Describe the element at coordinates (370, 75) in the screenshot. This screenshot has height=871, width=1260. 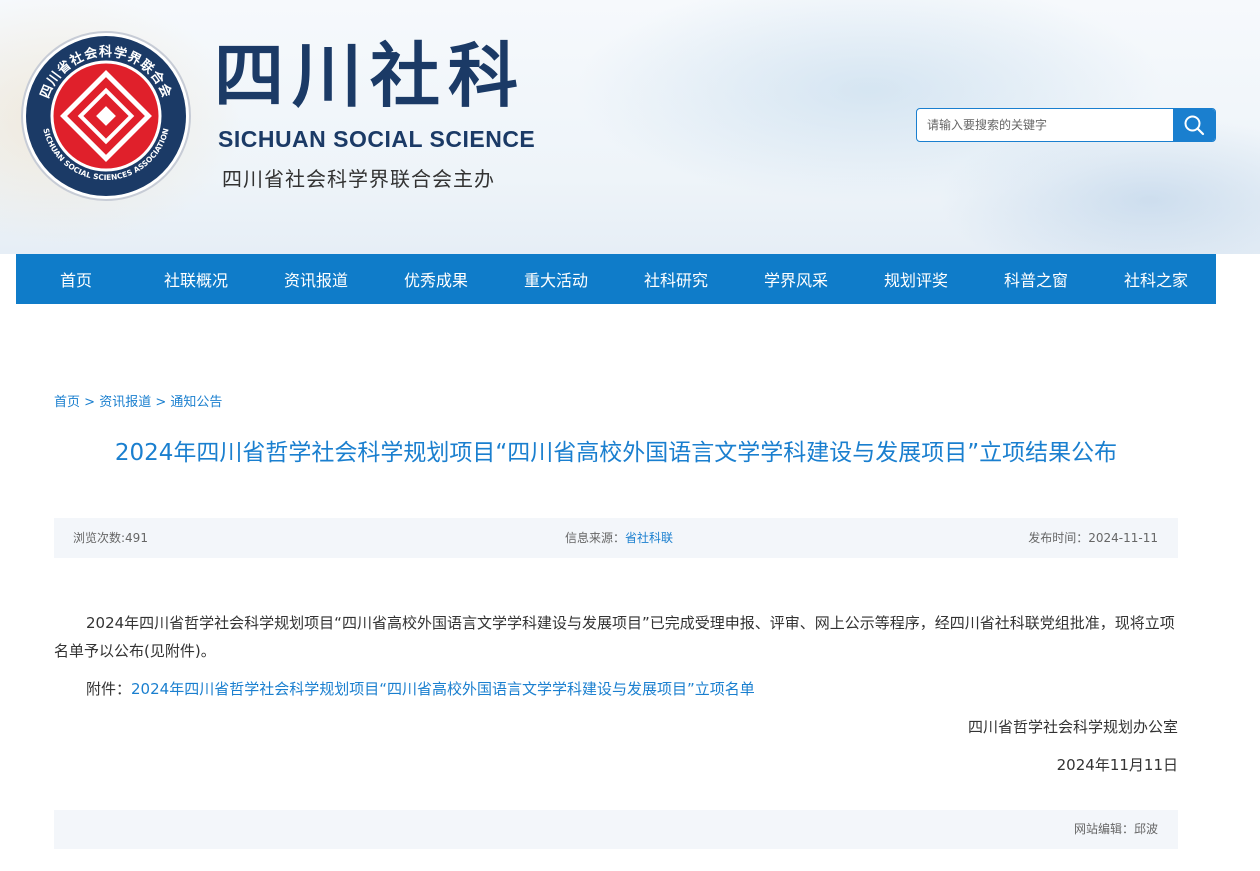
I see `brand-chinese: 四川社科` at that location.